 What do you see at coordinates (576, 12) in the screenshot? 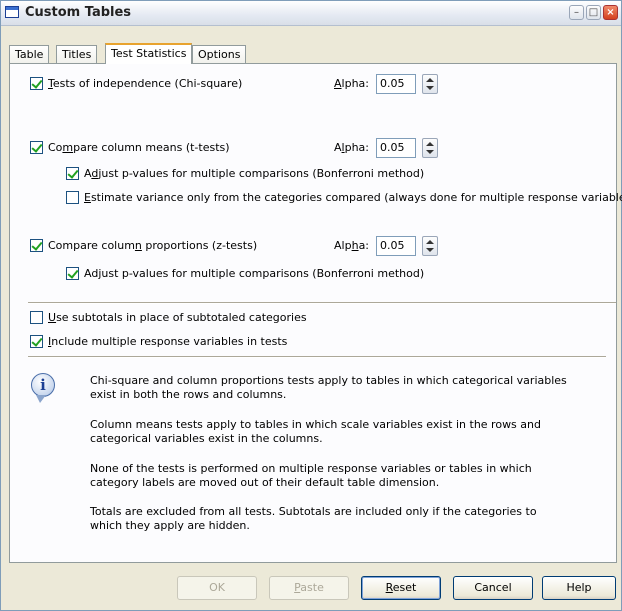
I see `minimize-button: –` at bounding box center [576, 12].